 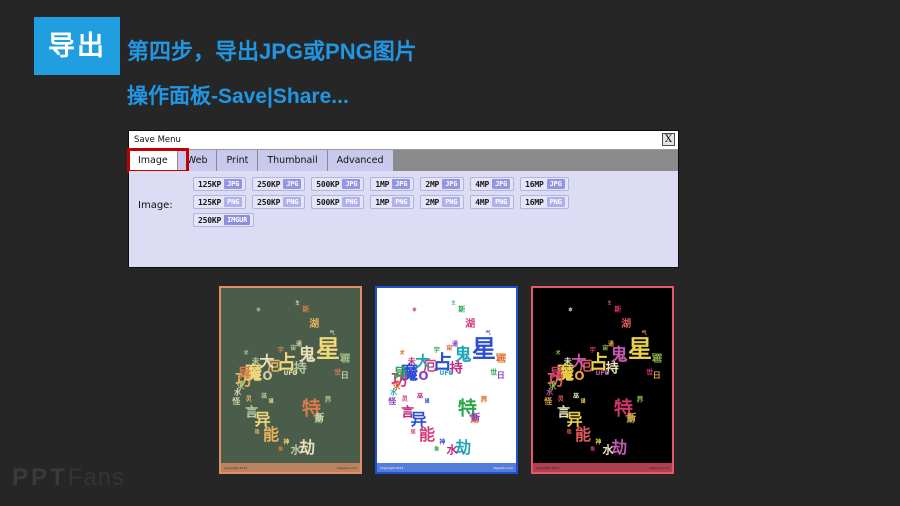 I want to click on export-button-row: 250KP IMGUR, so click(x=381, y=220).